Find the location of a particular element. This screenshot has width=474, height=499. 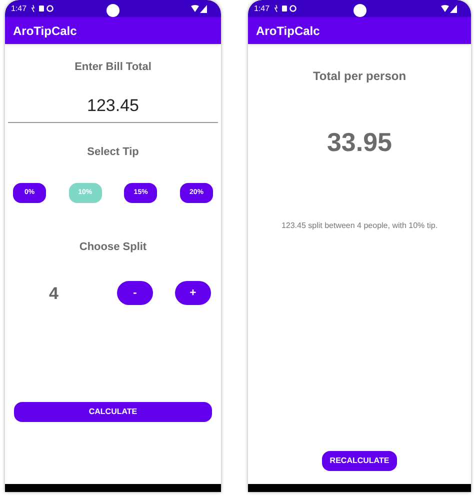

bill-label: Enter Bill Total is located at coordinates (113, 67).